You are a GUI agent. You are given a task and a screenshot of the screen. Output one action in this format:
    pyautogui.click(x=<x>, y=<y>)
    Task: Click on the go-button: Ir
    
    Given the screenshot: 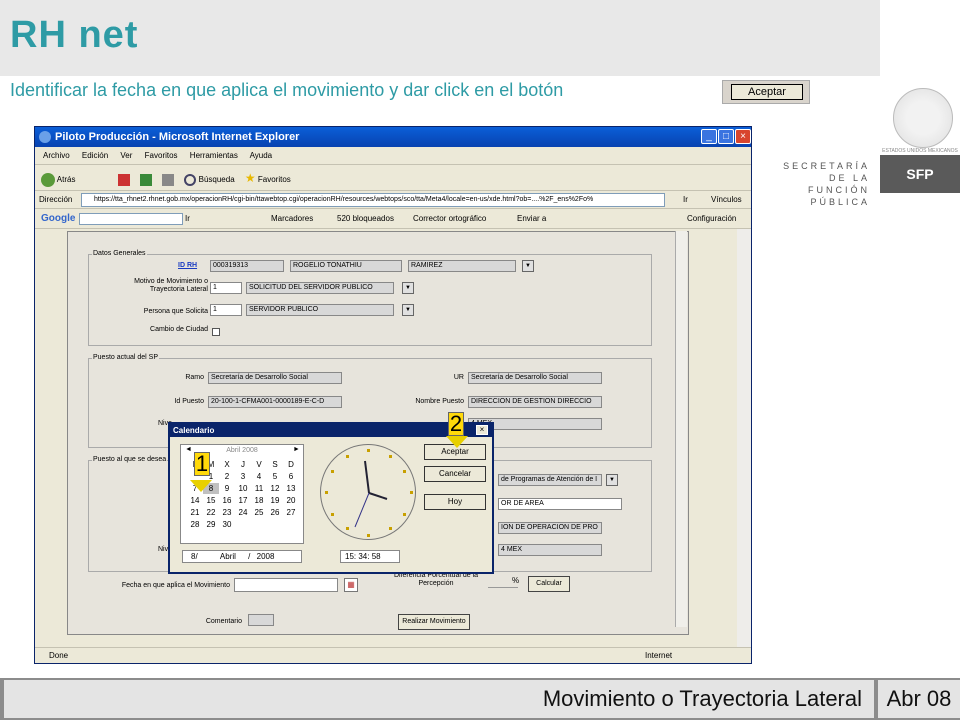 What is the action you would take?
    pyautogui.click(x=685, y=200)
    